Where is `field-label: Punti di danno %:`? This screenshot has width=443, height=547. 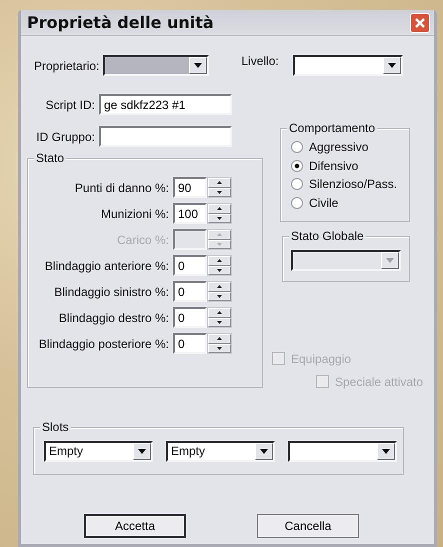
field-label: Punti di danno %: is located at coordinates (121, 188).